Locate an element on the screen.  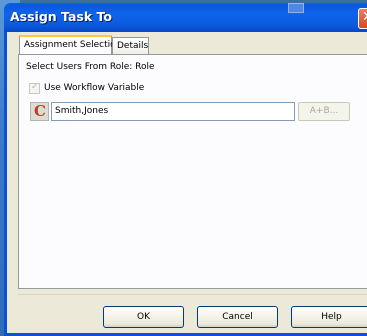
window-glyph-icon is located at coordinates (296, 8).